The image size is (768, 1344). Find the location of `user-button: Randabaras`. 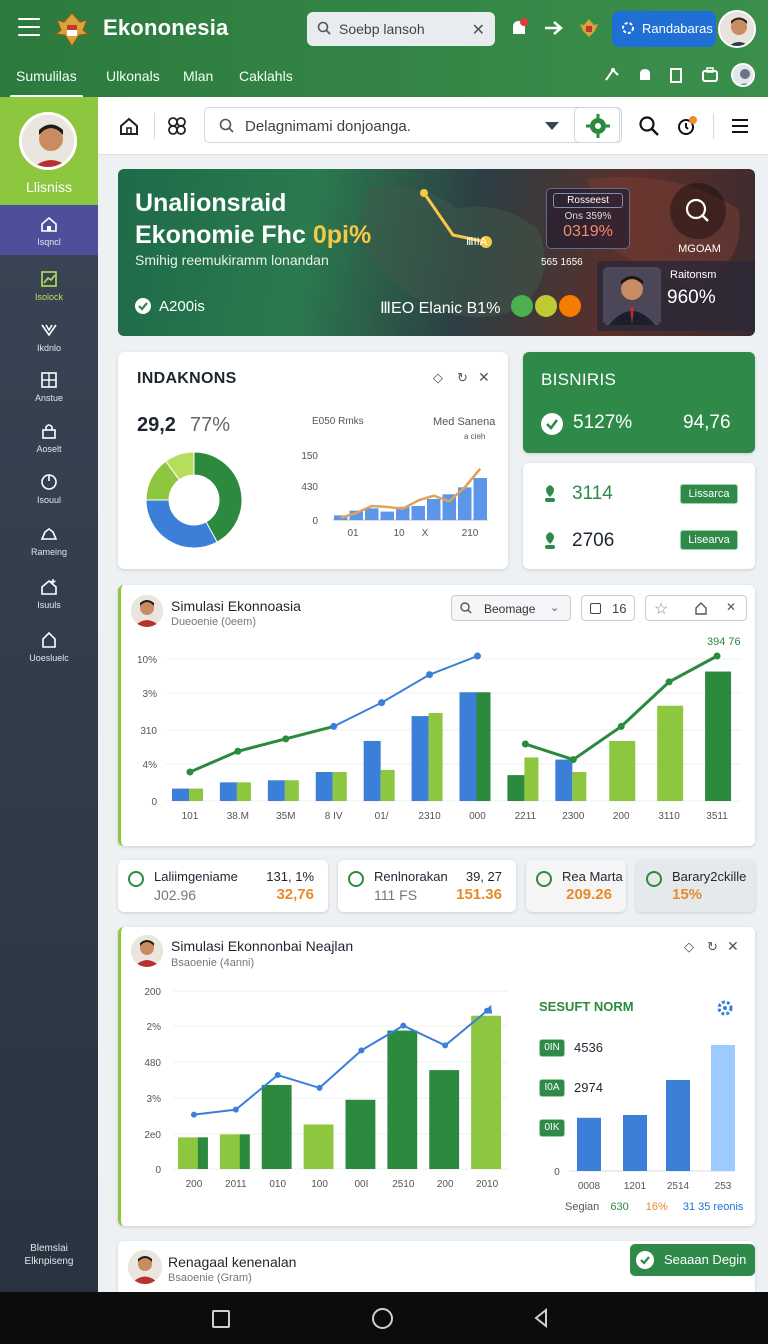

user-button: Randabaras is located at coordinates (664, 29).